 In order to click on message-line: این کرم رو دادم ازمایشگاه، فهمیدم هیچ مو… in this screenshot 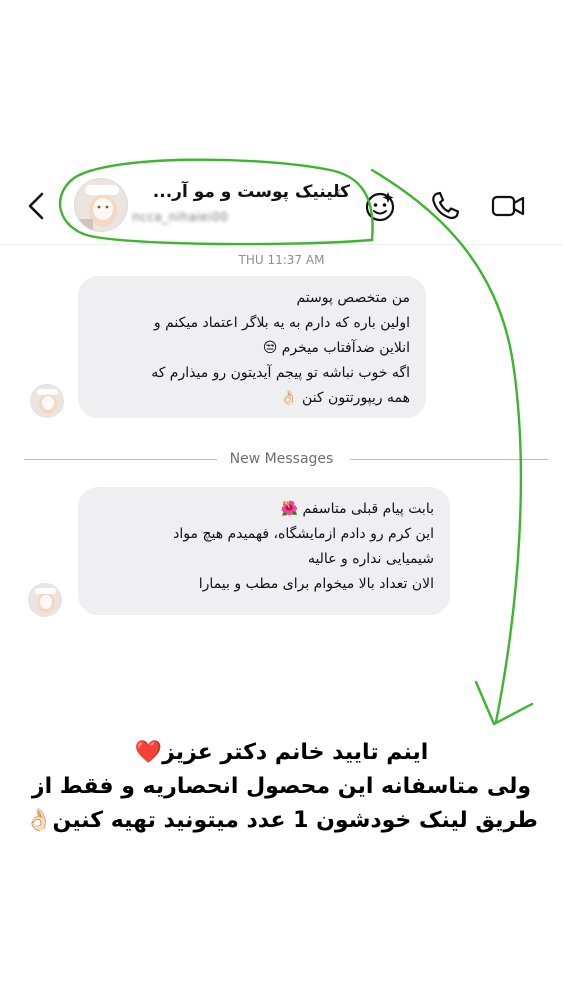, I will do `click(303, 534)`.